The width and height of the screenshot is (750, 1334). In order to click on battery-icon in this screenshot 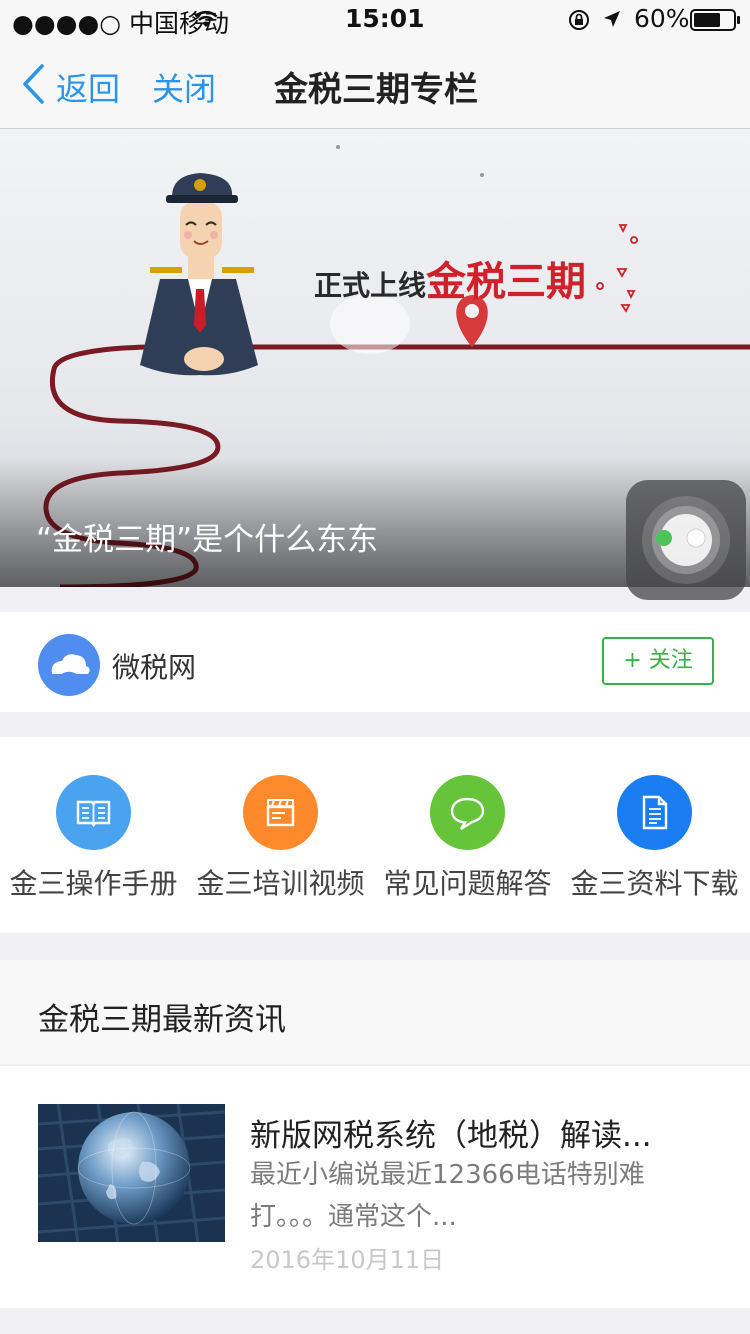, I will do `click(715, 20)`.